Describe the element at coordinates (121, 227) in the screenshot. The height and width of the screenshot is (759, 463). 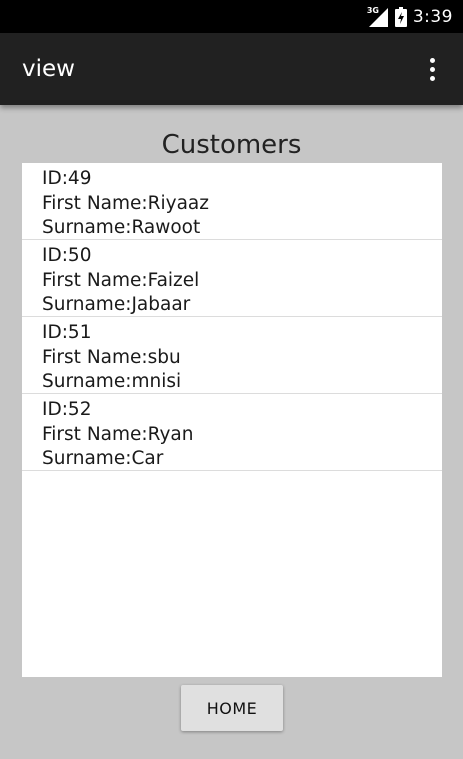
I see `customer-surname: Surname:Rawoot` at that location.